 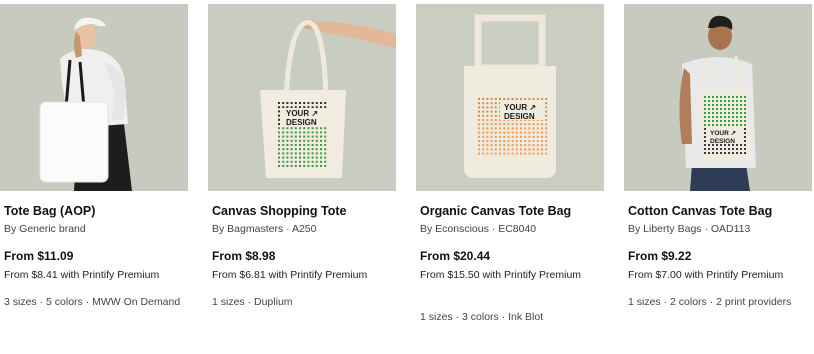 What do you see at coordinates (718, 97) in the screenshot?
I see `product-image-cotton-canvas-tote-bag: YOUR ↗ DESIGN` at bounding box center [718, 97].